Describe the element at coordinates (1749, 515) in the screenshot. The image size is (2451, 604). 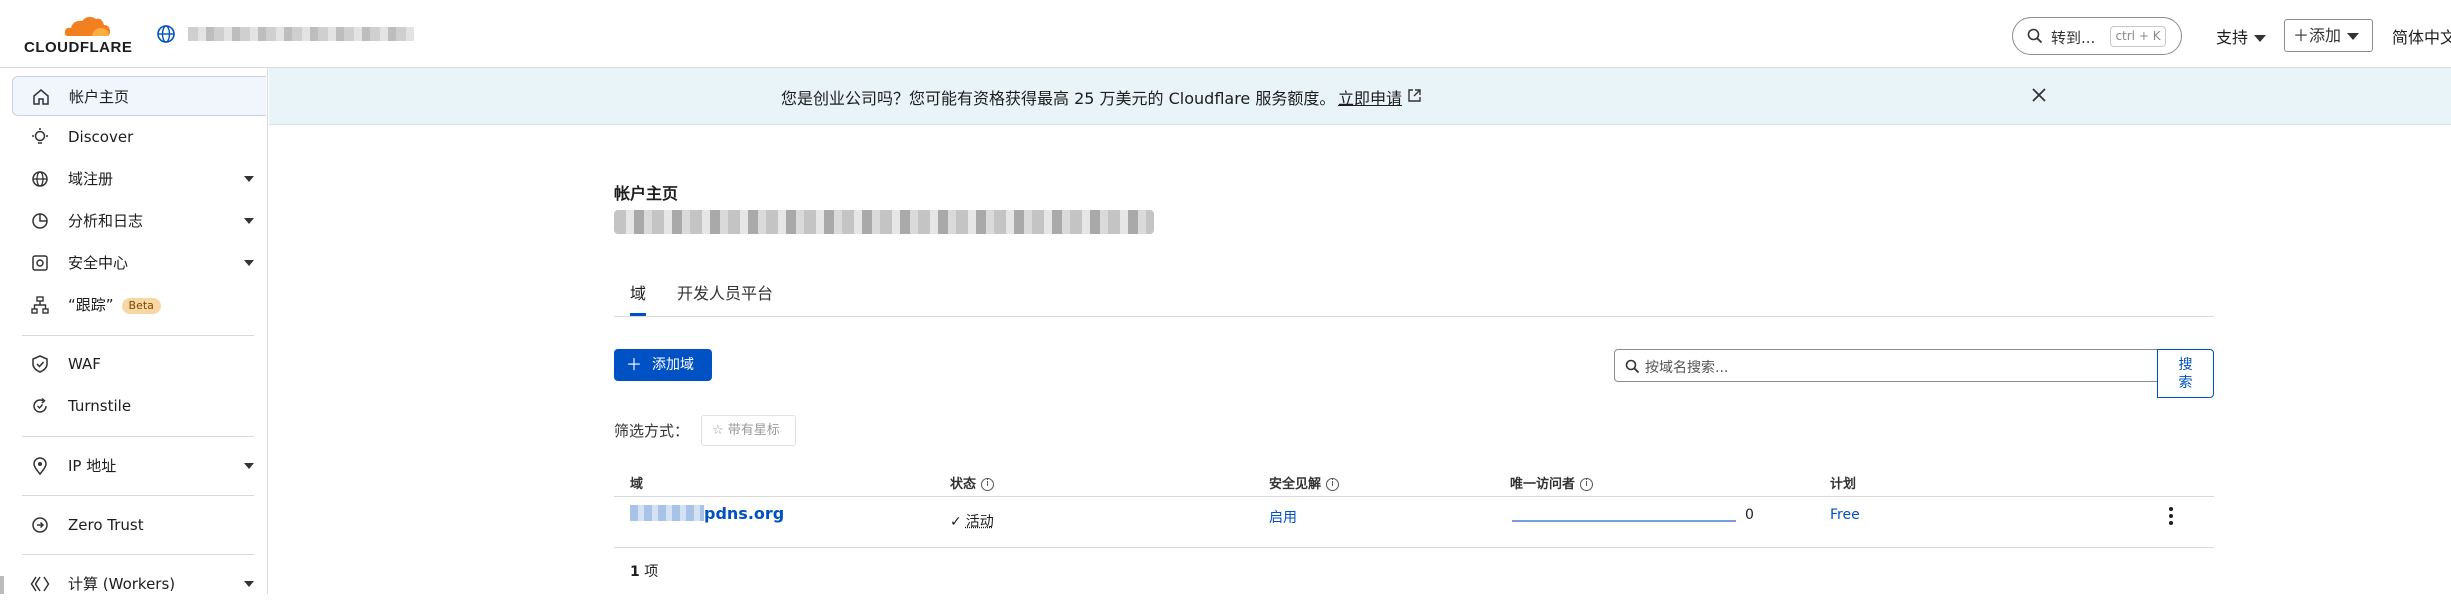
I see `visitors-value: 0` at that location.